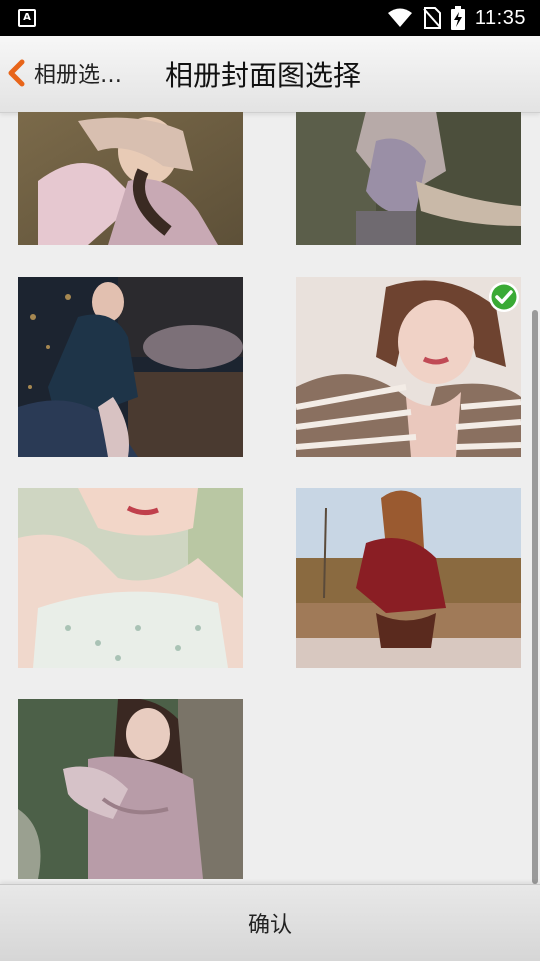 The height and width of the screenshot is (961, 540). I want to click on photo-6-image, so click(408, 578).